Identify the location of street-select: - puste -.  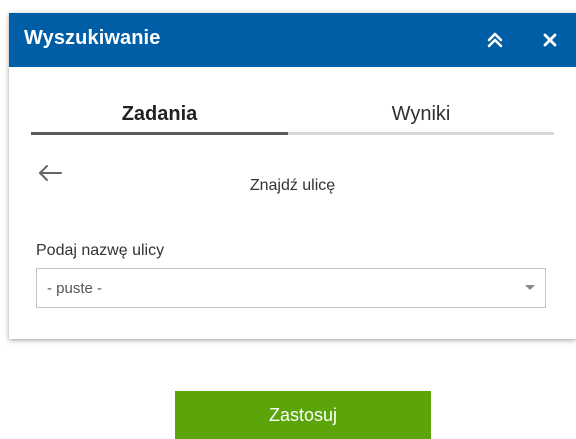
(291, 288).